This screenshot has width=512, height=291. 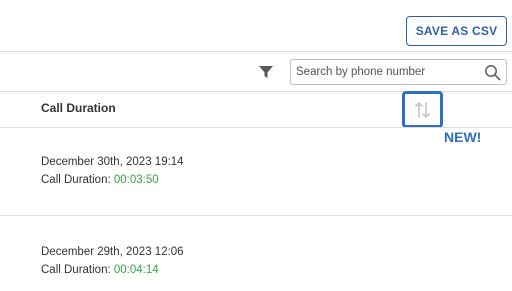 I want to click on search-box, so click(x=398, y=72).